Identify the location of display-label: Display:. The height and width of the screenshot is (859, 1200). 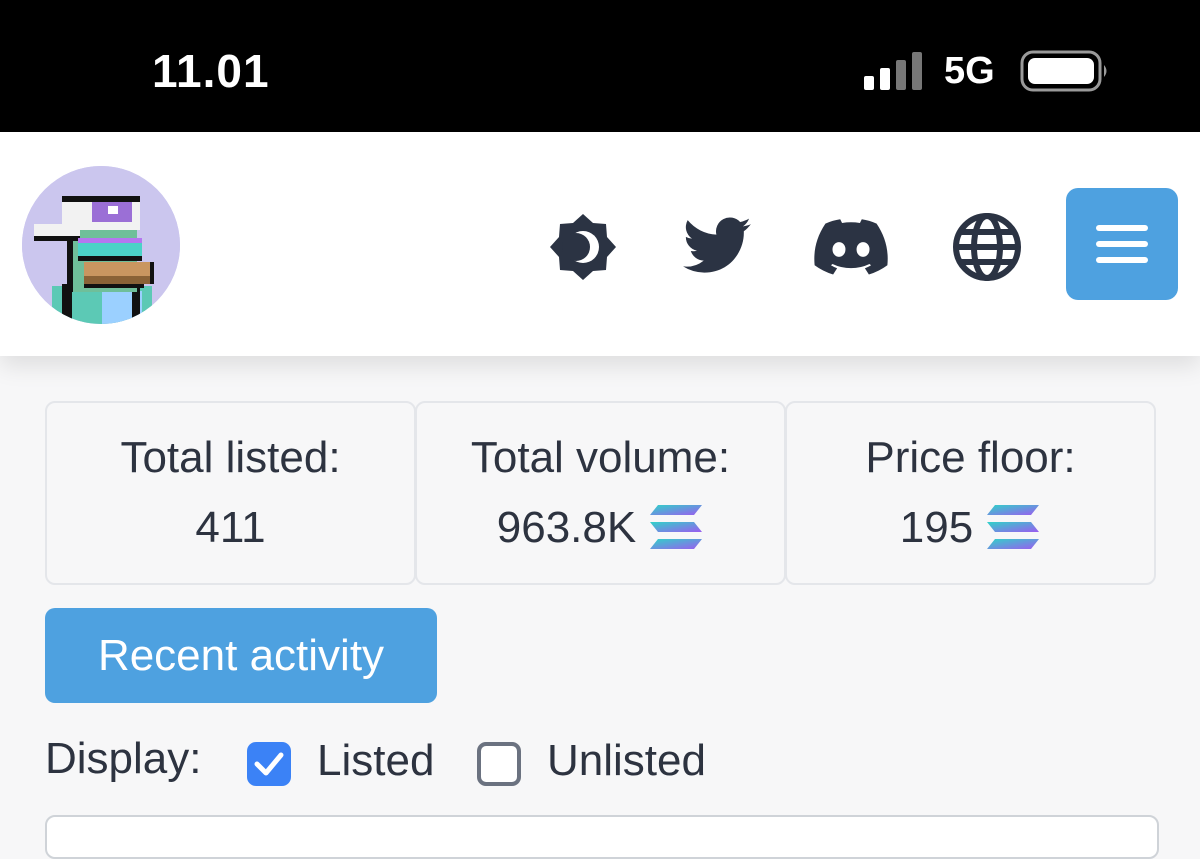
(123, 758).